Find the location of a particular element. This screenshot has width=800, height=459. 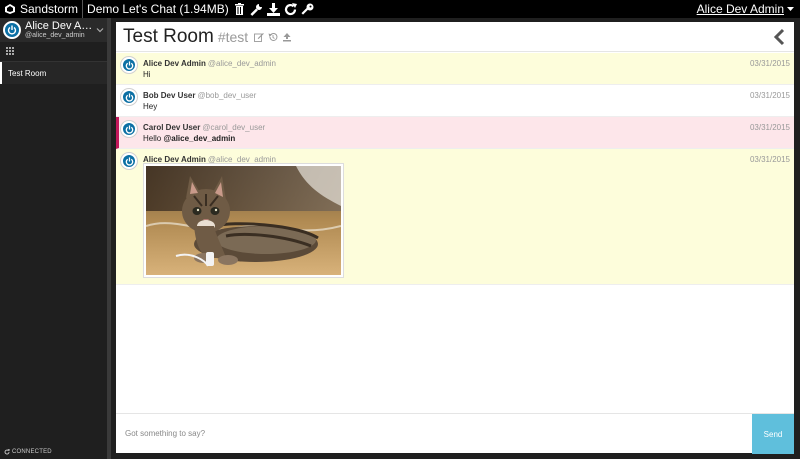

kitten-image is located at coordinates (243, 220).